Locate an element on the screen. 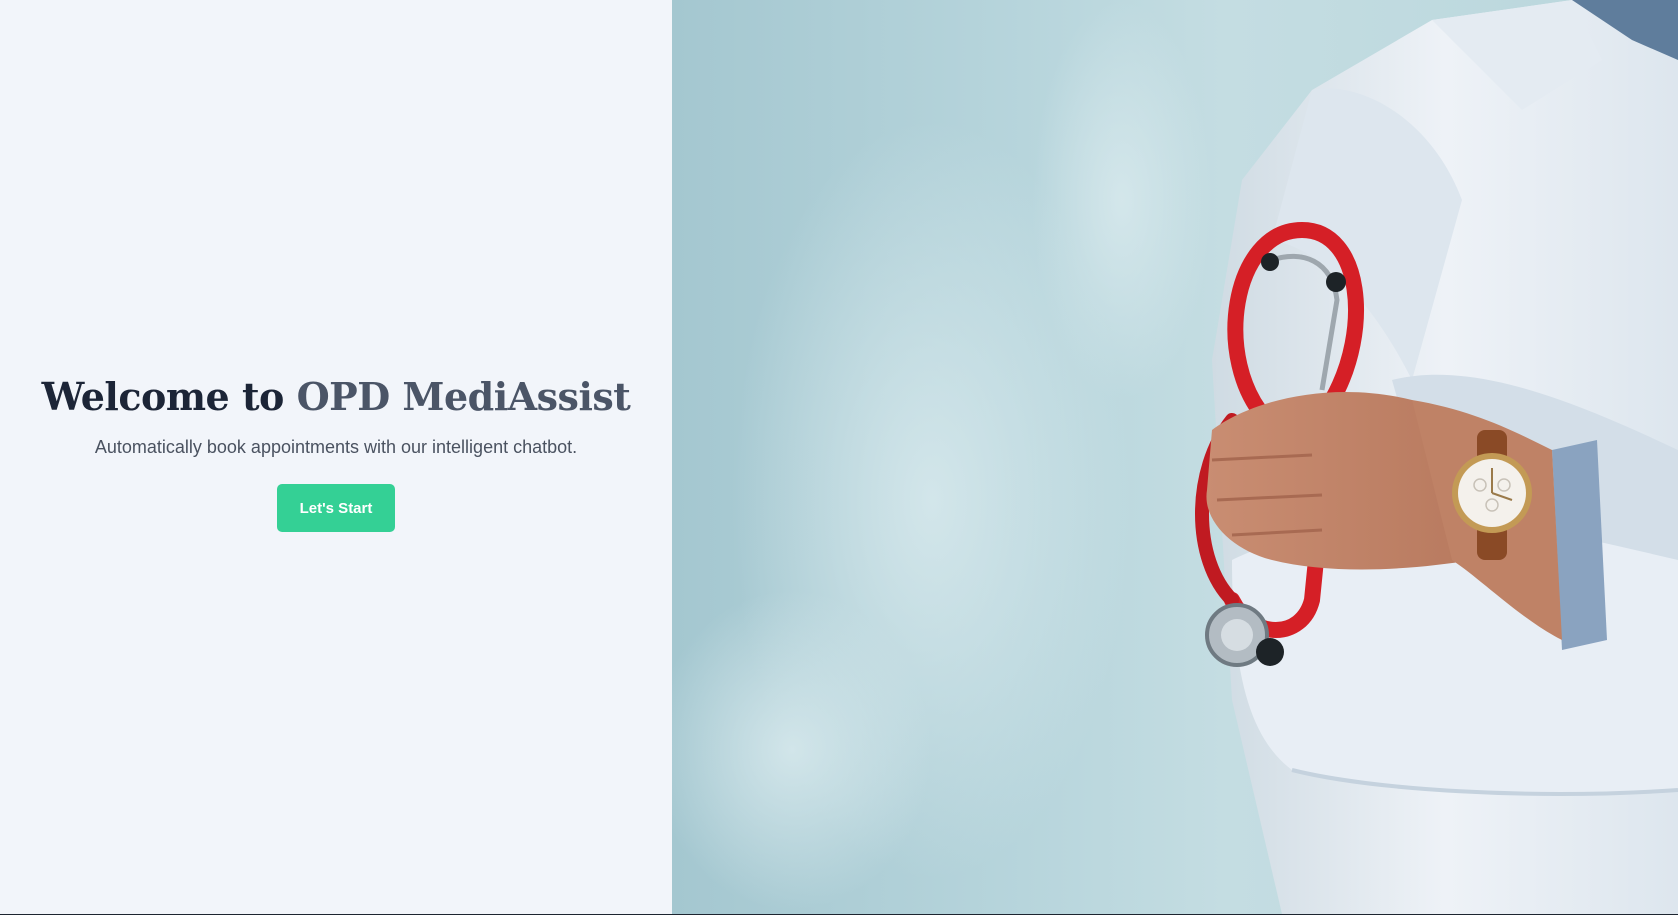 The height and width of the screenshot is (915, 1678). brand-name: OPD MediAssist is located at coordinates (463, 396).